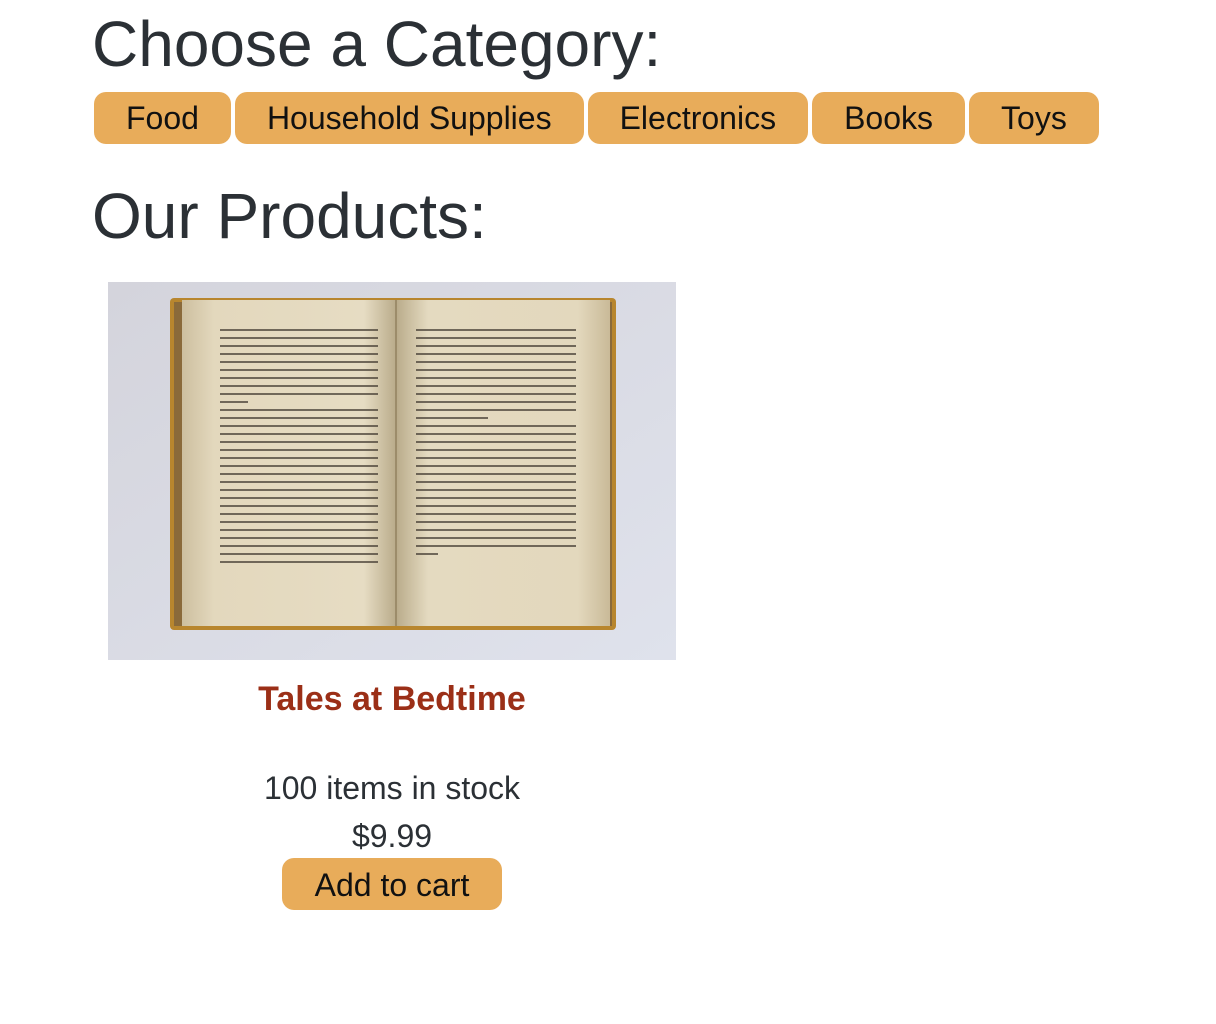 The height and width of the screenshot is (1024, 1216). I want to click on category-button-electronics: Electronics, so click(698, 118).